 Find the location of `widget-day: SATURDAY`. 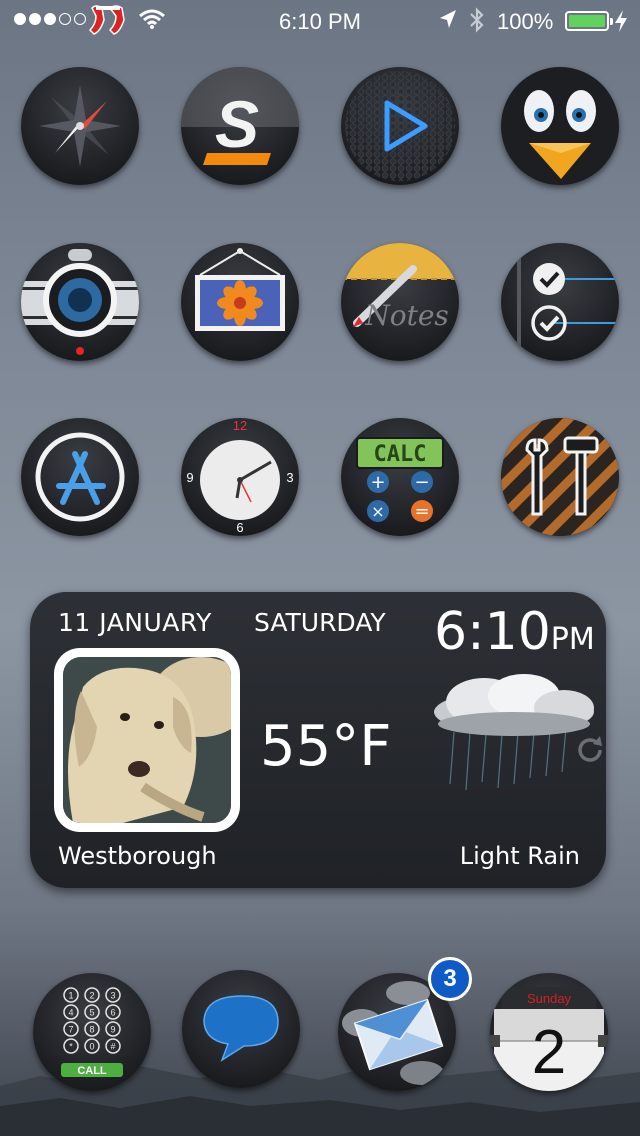

widget-day: SATURDAY is located at coordinates (320, 622).